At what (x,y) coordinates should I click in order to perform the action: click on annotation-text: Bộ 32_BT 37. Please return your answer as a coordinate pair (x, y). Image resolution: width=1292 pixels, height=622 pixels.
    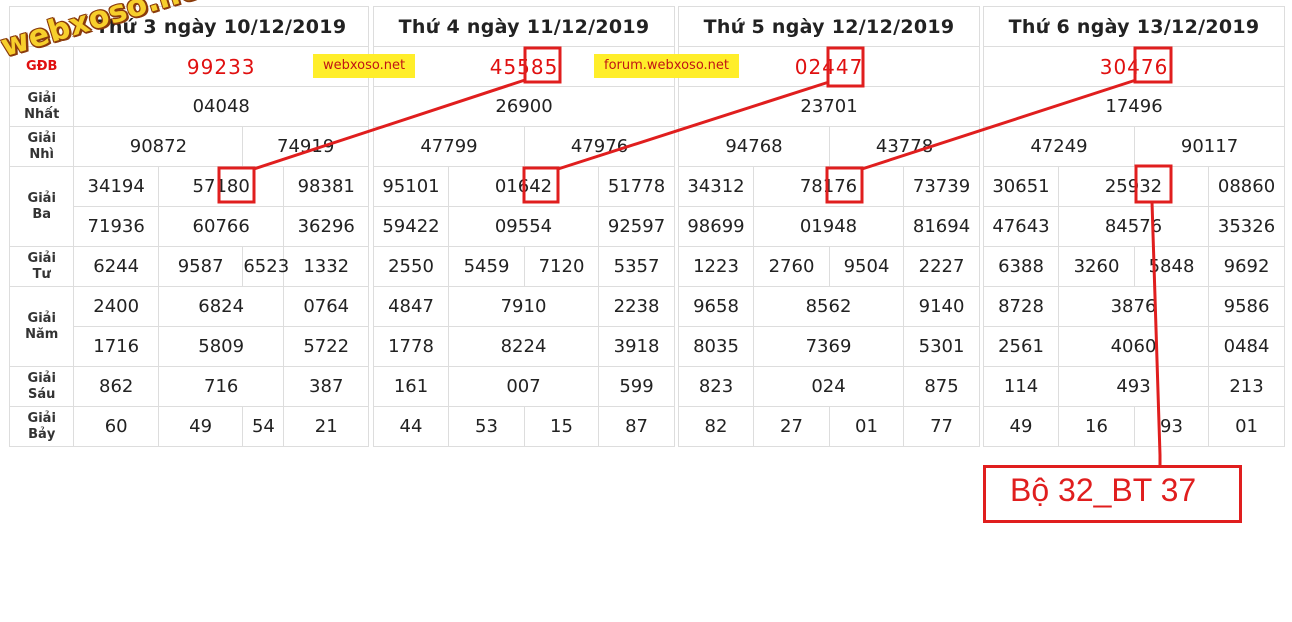
    Looking at the image, I should click on (1103, 490).